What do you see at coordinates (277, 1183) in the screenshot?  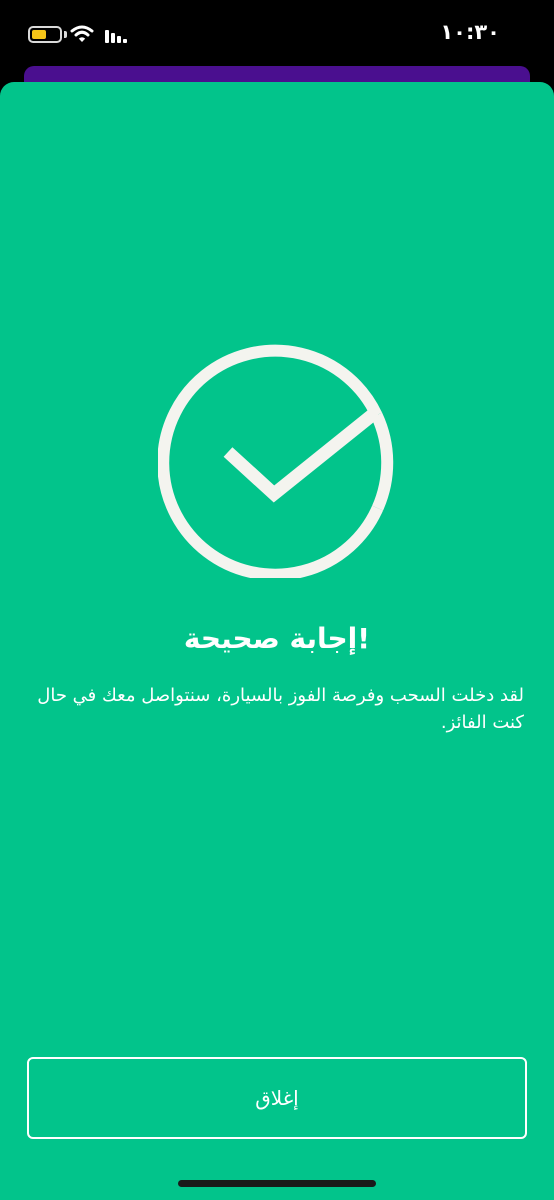 I see `home-indicator` at bounding box center [277, 1183].